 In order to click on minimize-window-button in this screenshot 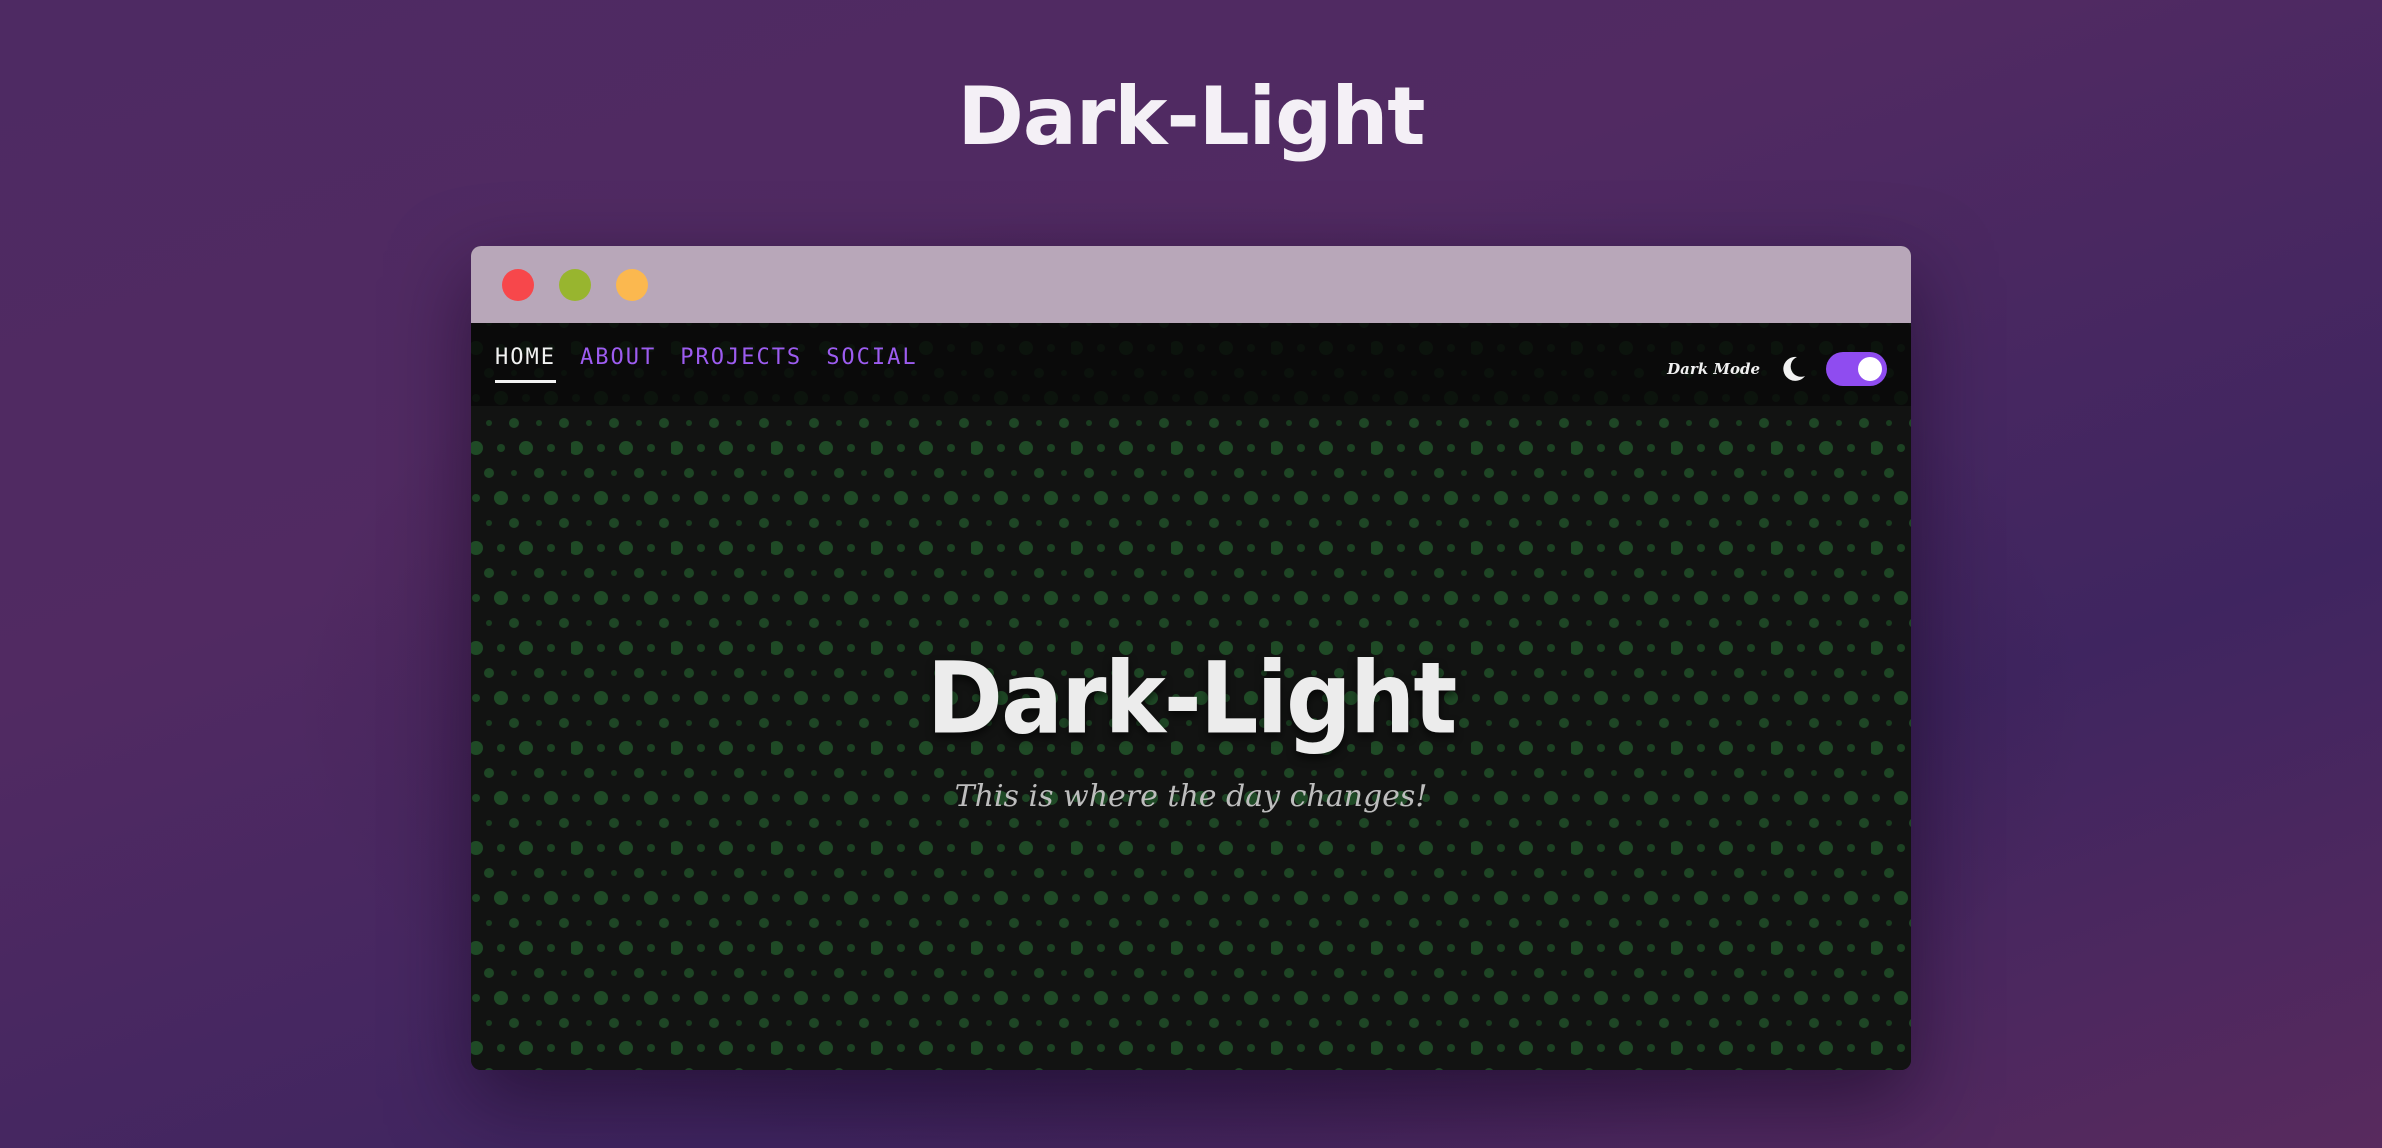, I will do `click(575, 284)`.